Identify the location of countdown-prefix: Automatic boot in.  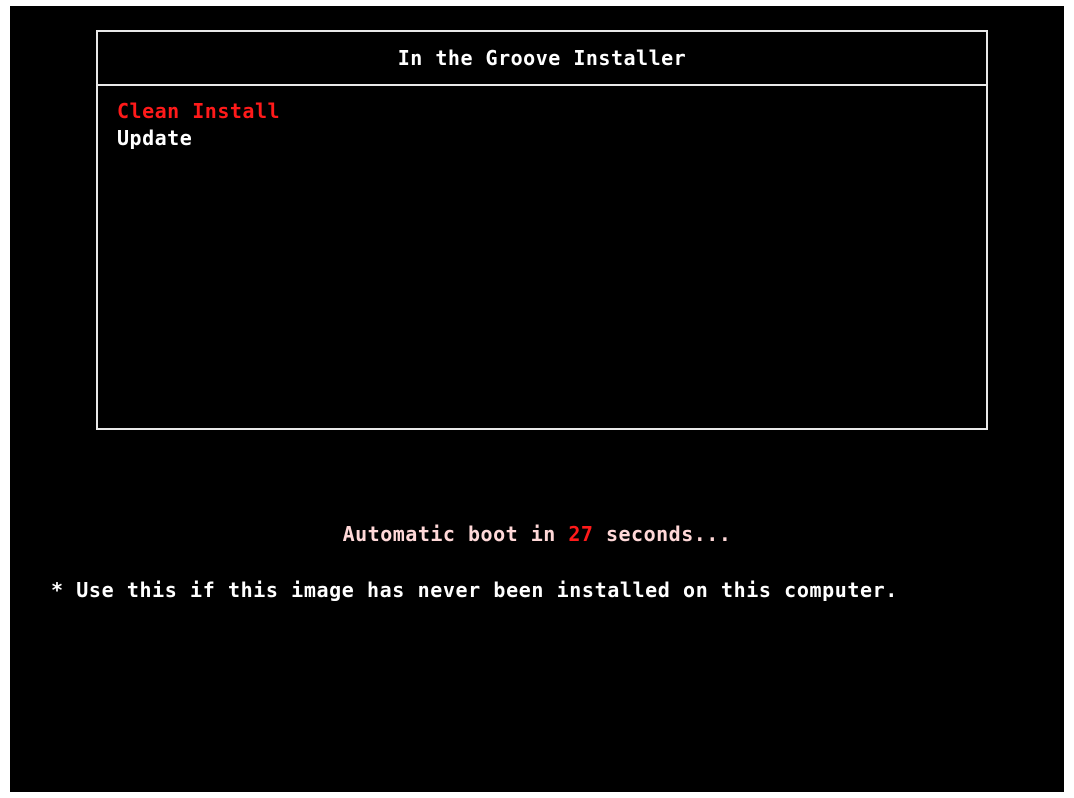
(455, 534).